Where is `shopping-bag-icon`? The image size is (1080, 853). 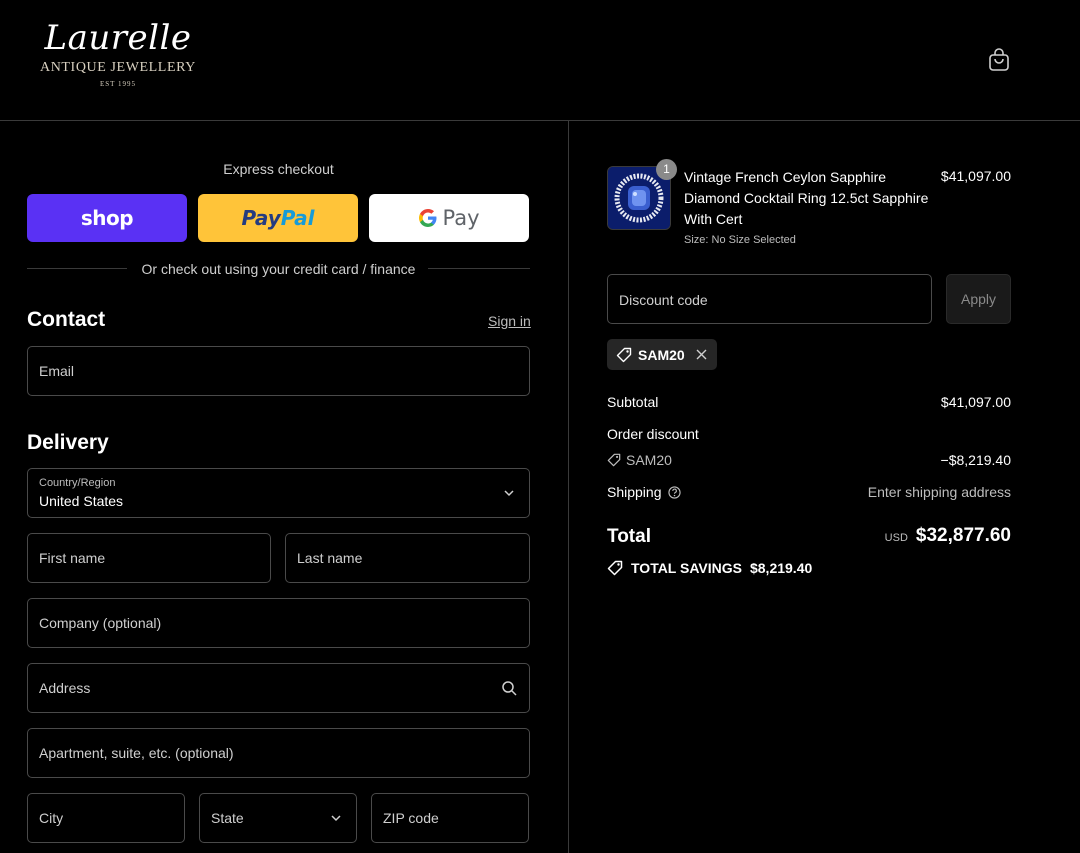 shopping-bag-icon is located at coordinates (999, 60).